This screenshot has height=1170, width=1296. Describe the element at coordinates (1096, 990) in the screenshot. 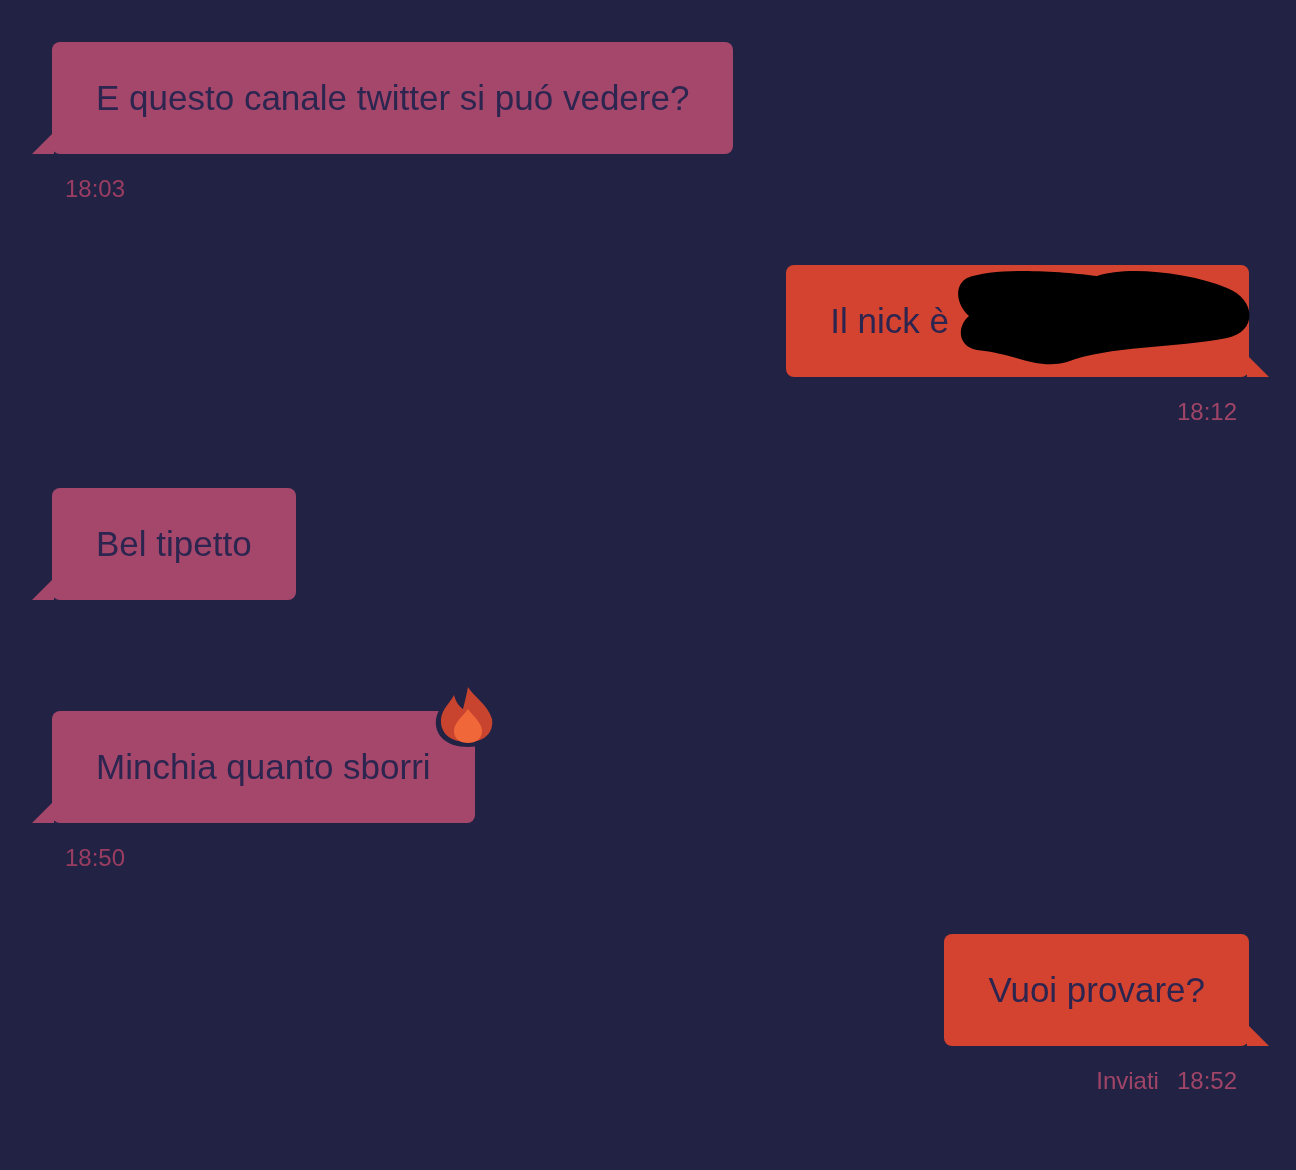

I see `message-bubble: Vuoi provare?` at that location.